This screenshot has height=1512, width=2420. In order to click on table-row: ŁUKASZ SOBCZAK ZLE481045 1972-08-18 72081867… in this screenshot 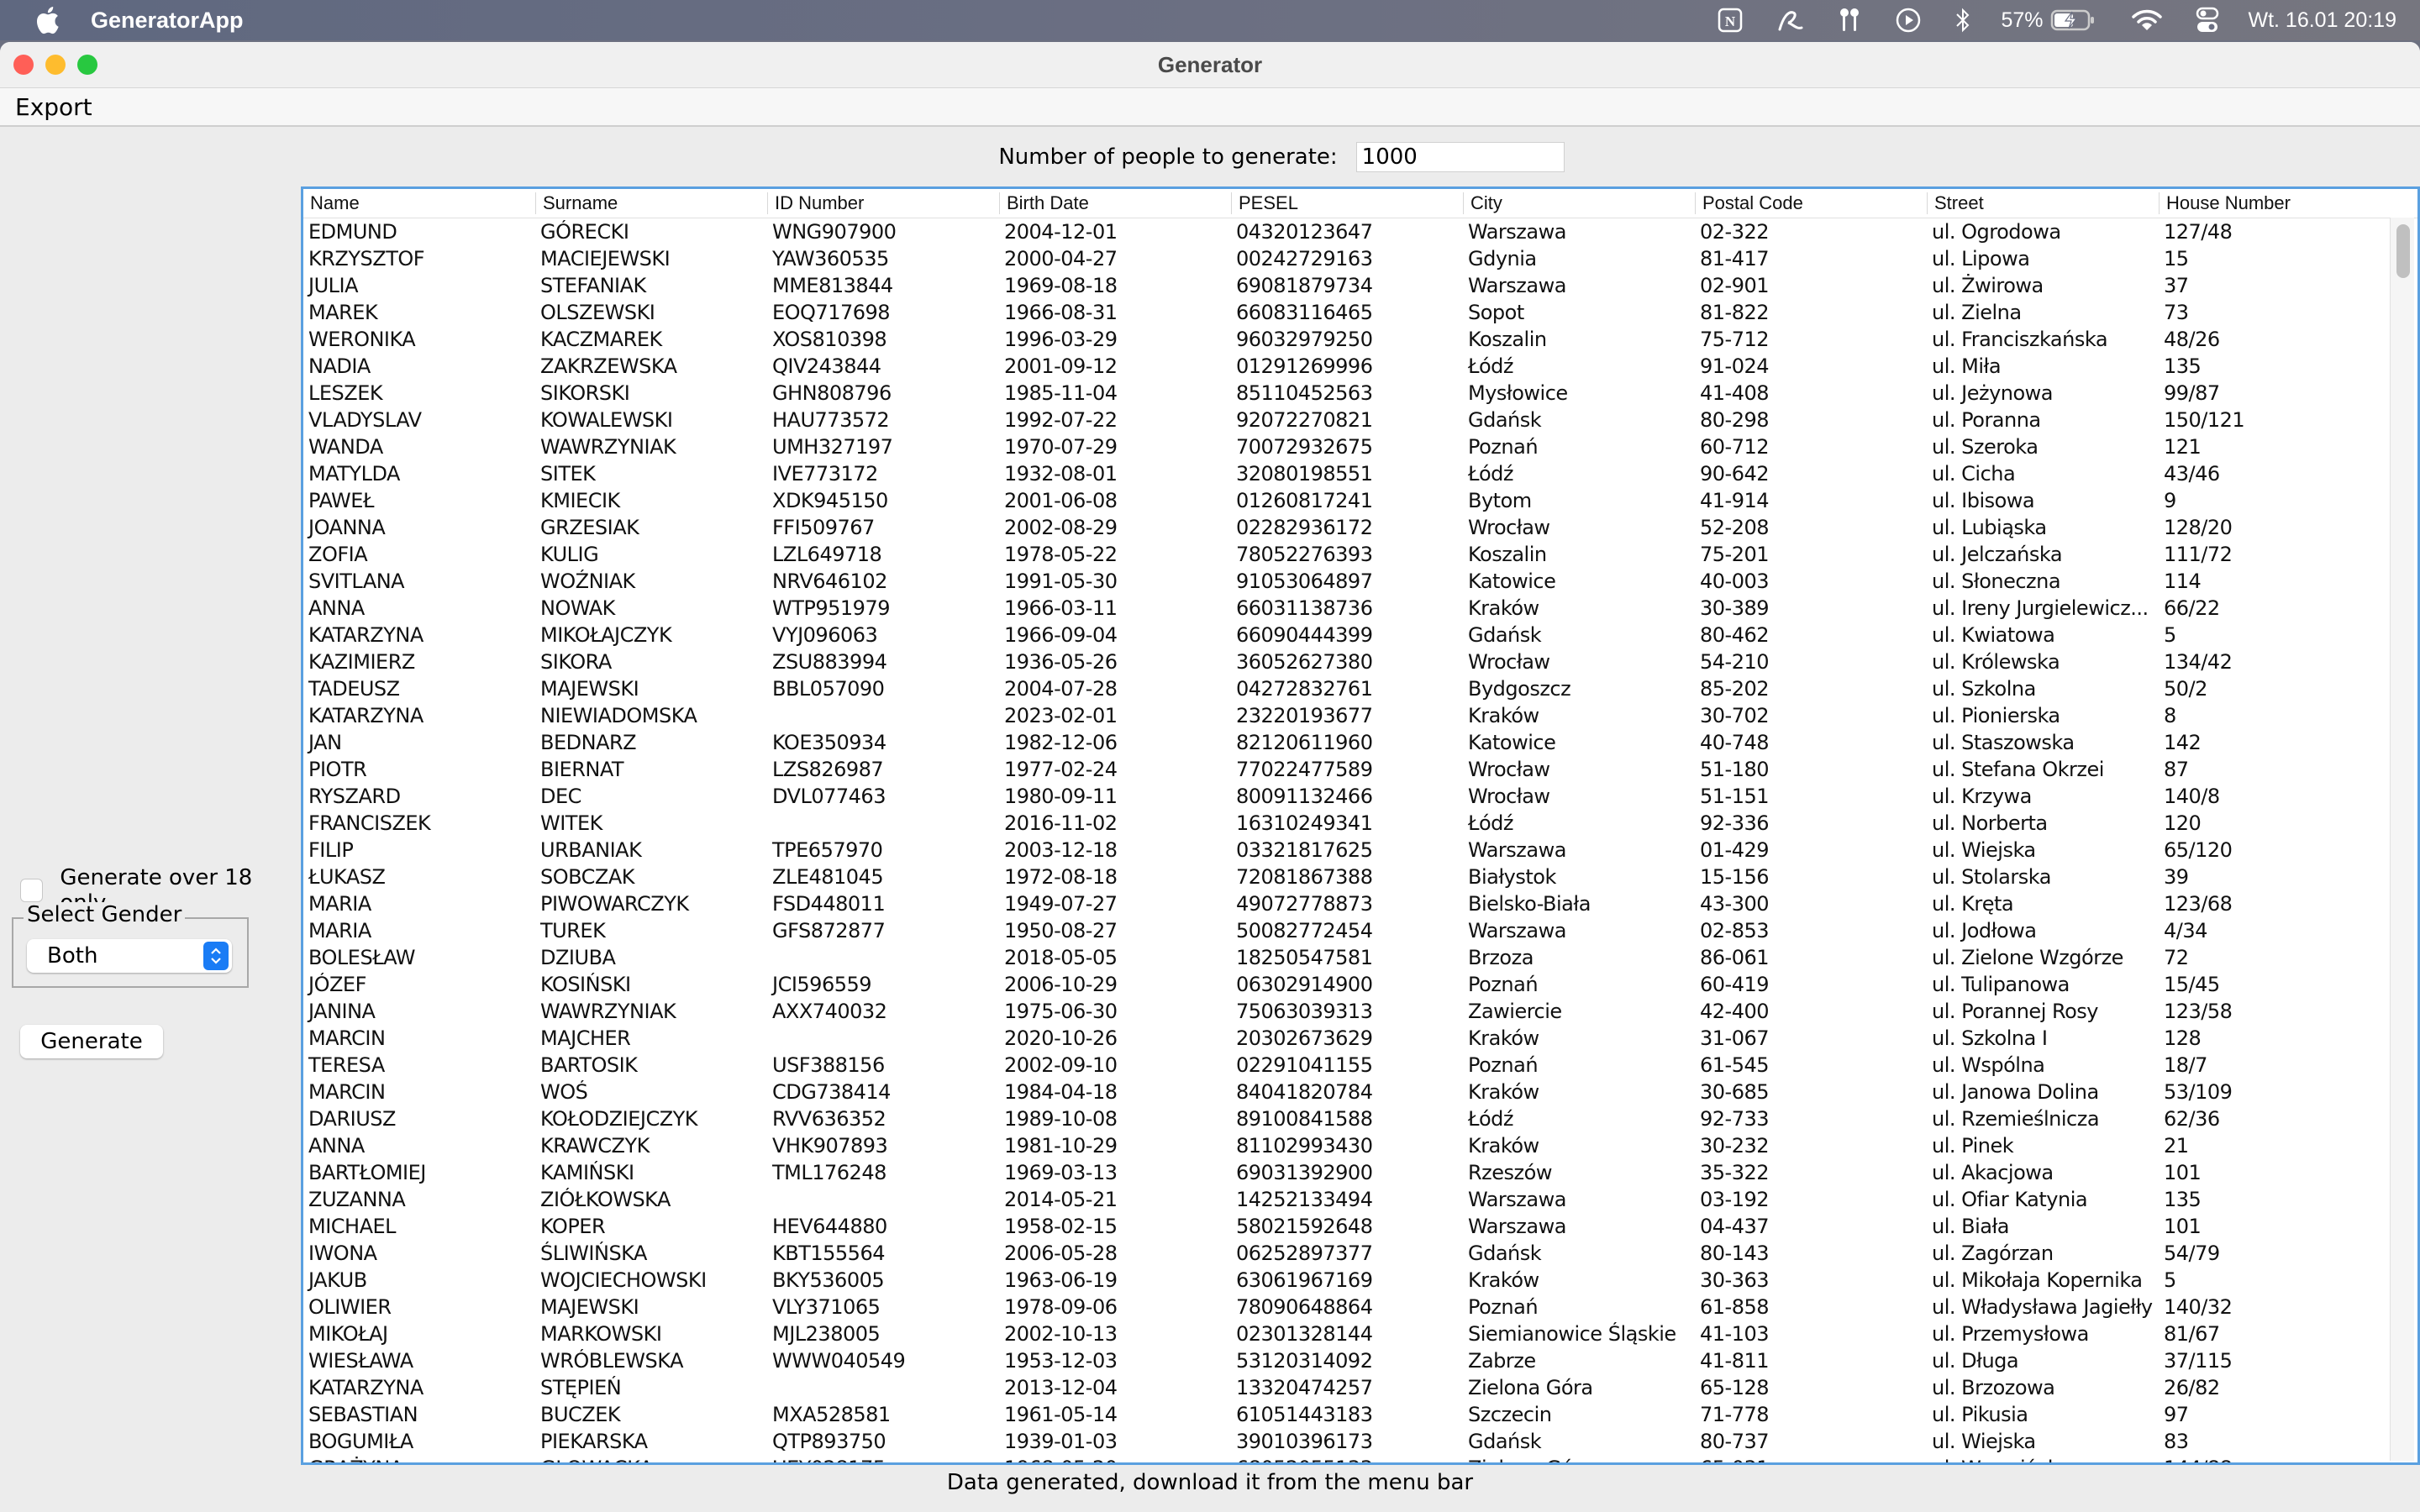, I will do `click(1360, 877)`.